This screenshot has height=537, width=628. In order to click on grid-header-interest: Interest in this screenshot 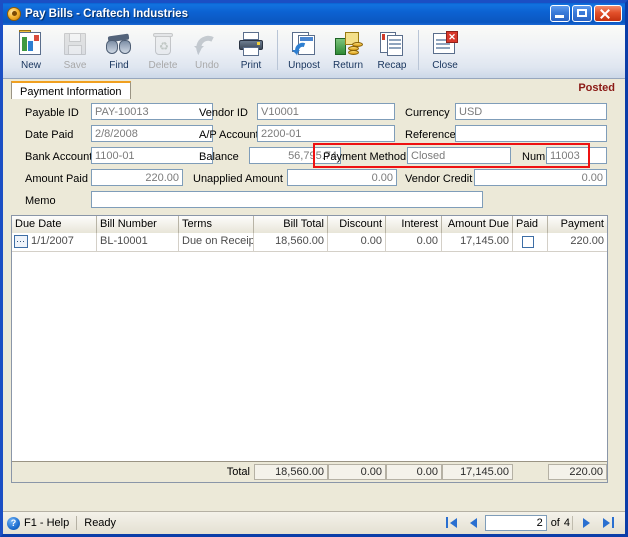, I will do `click(414, 224)`.